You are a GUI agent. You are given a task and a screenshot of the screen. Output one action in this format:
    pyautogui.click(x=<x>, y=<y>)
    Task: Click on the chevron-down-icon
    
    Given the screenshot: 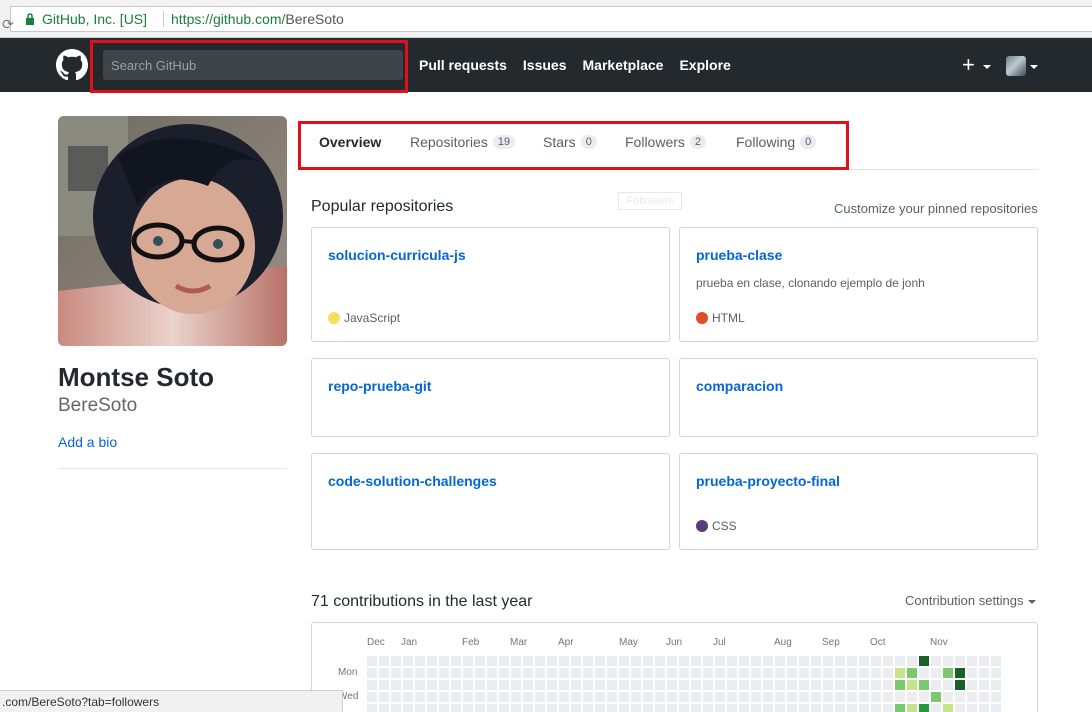 What is the action you would take?
    pyautogui.click(x=1034, y=67)
    